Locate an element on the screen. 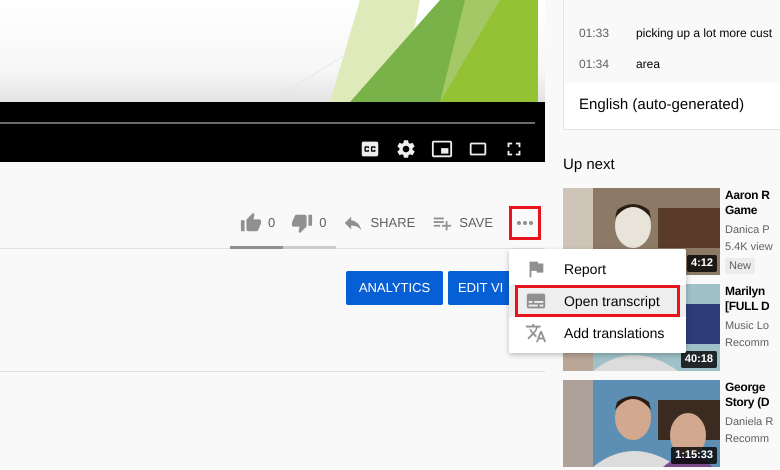 The image size is (780, 470). video-title: Story (D is located at coordinates (749, 402).